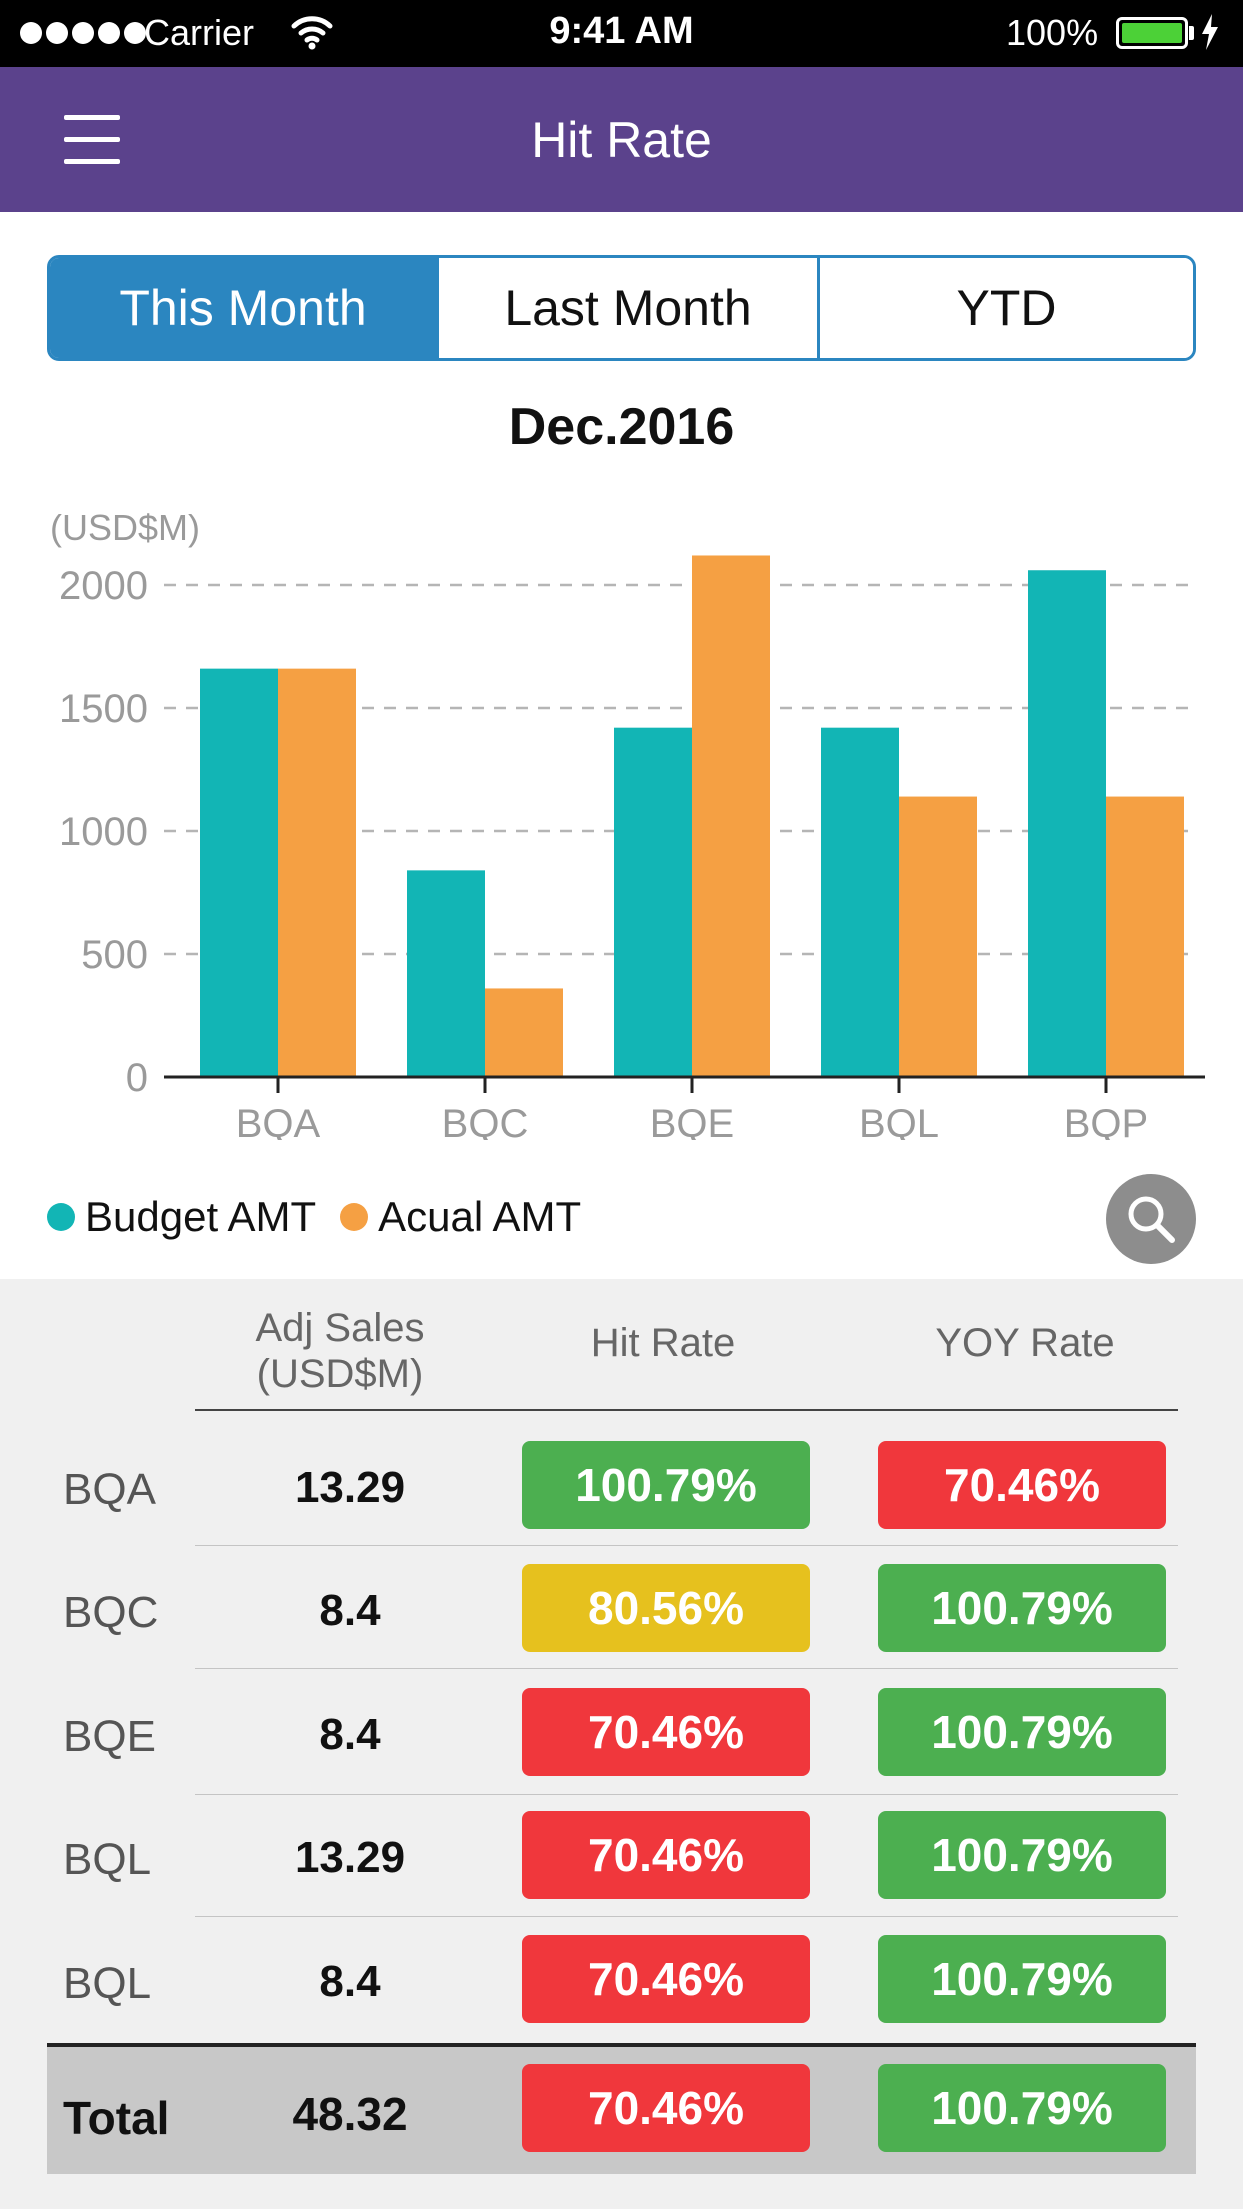 The image size is (1243, 2209). I want to click on charging-bolt-icon, so click(1210, 32).